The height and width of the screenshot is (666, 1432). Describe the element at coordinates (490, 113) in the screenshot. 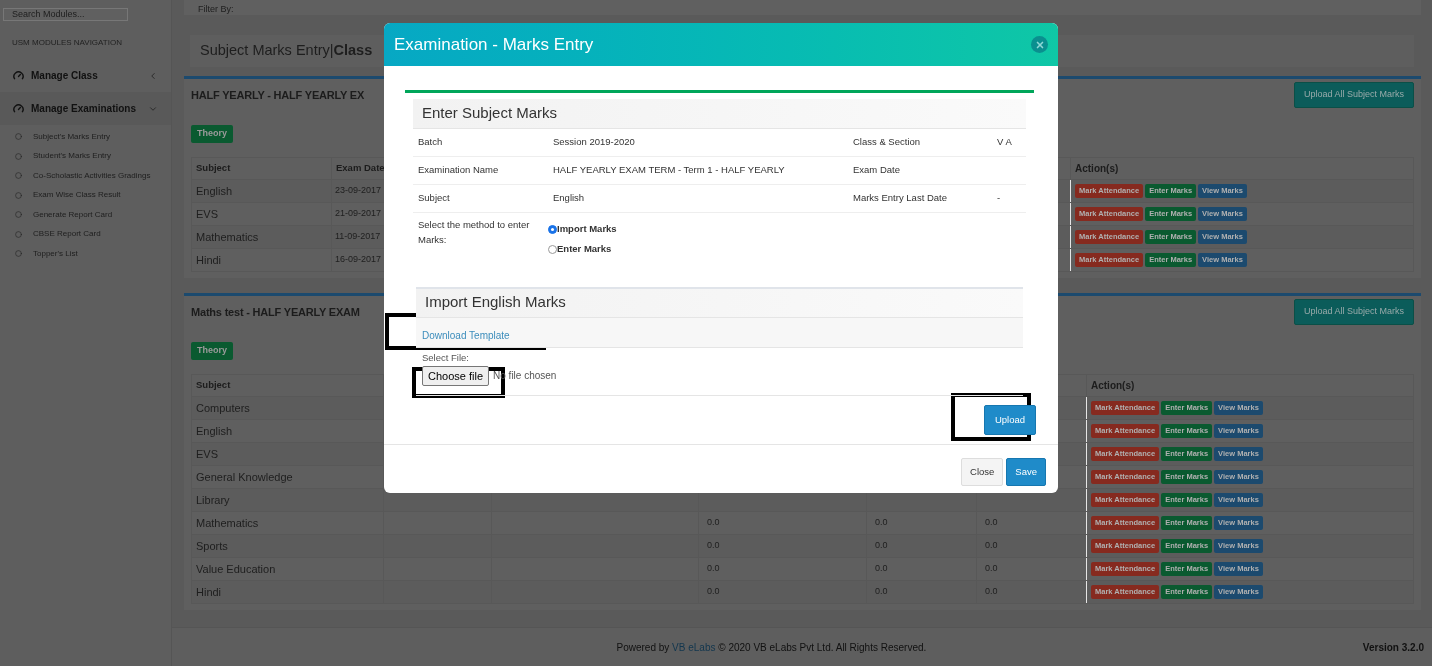

I see `section-title: Enter Subject Marks` at that location.